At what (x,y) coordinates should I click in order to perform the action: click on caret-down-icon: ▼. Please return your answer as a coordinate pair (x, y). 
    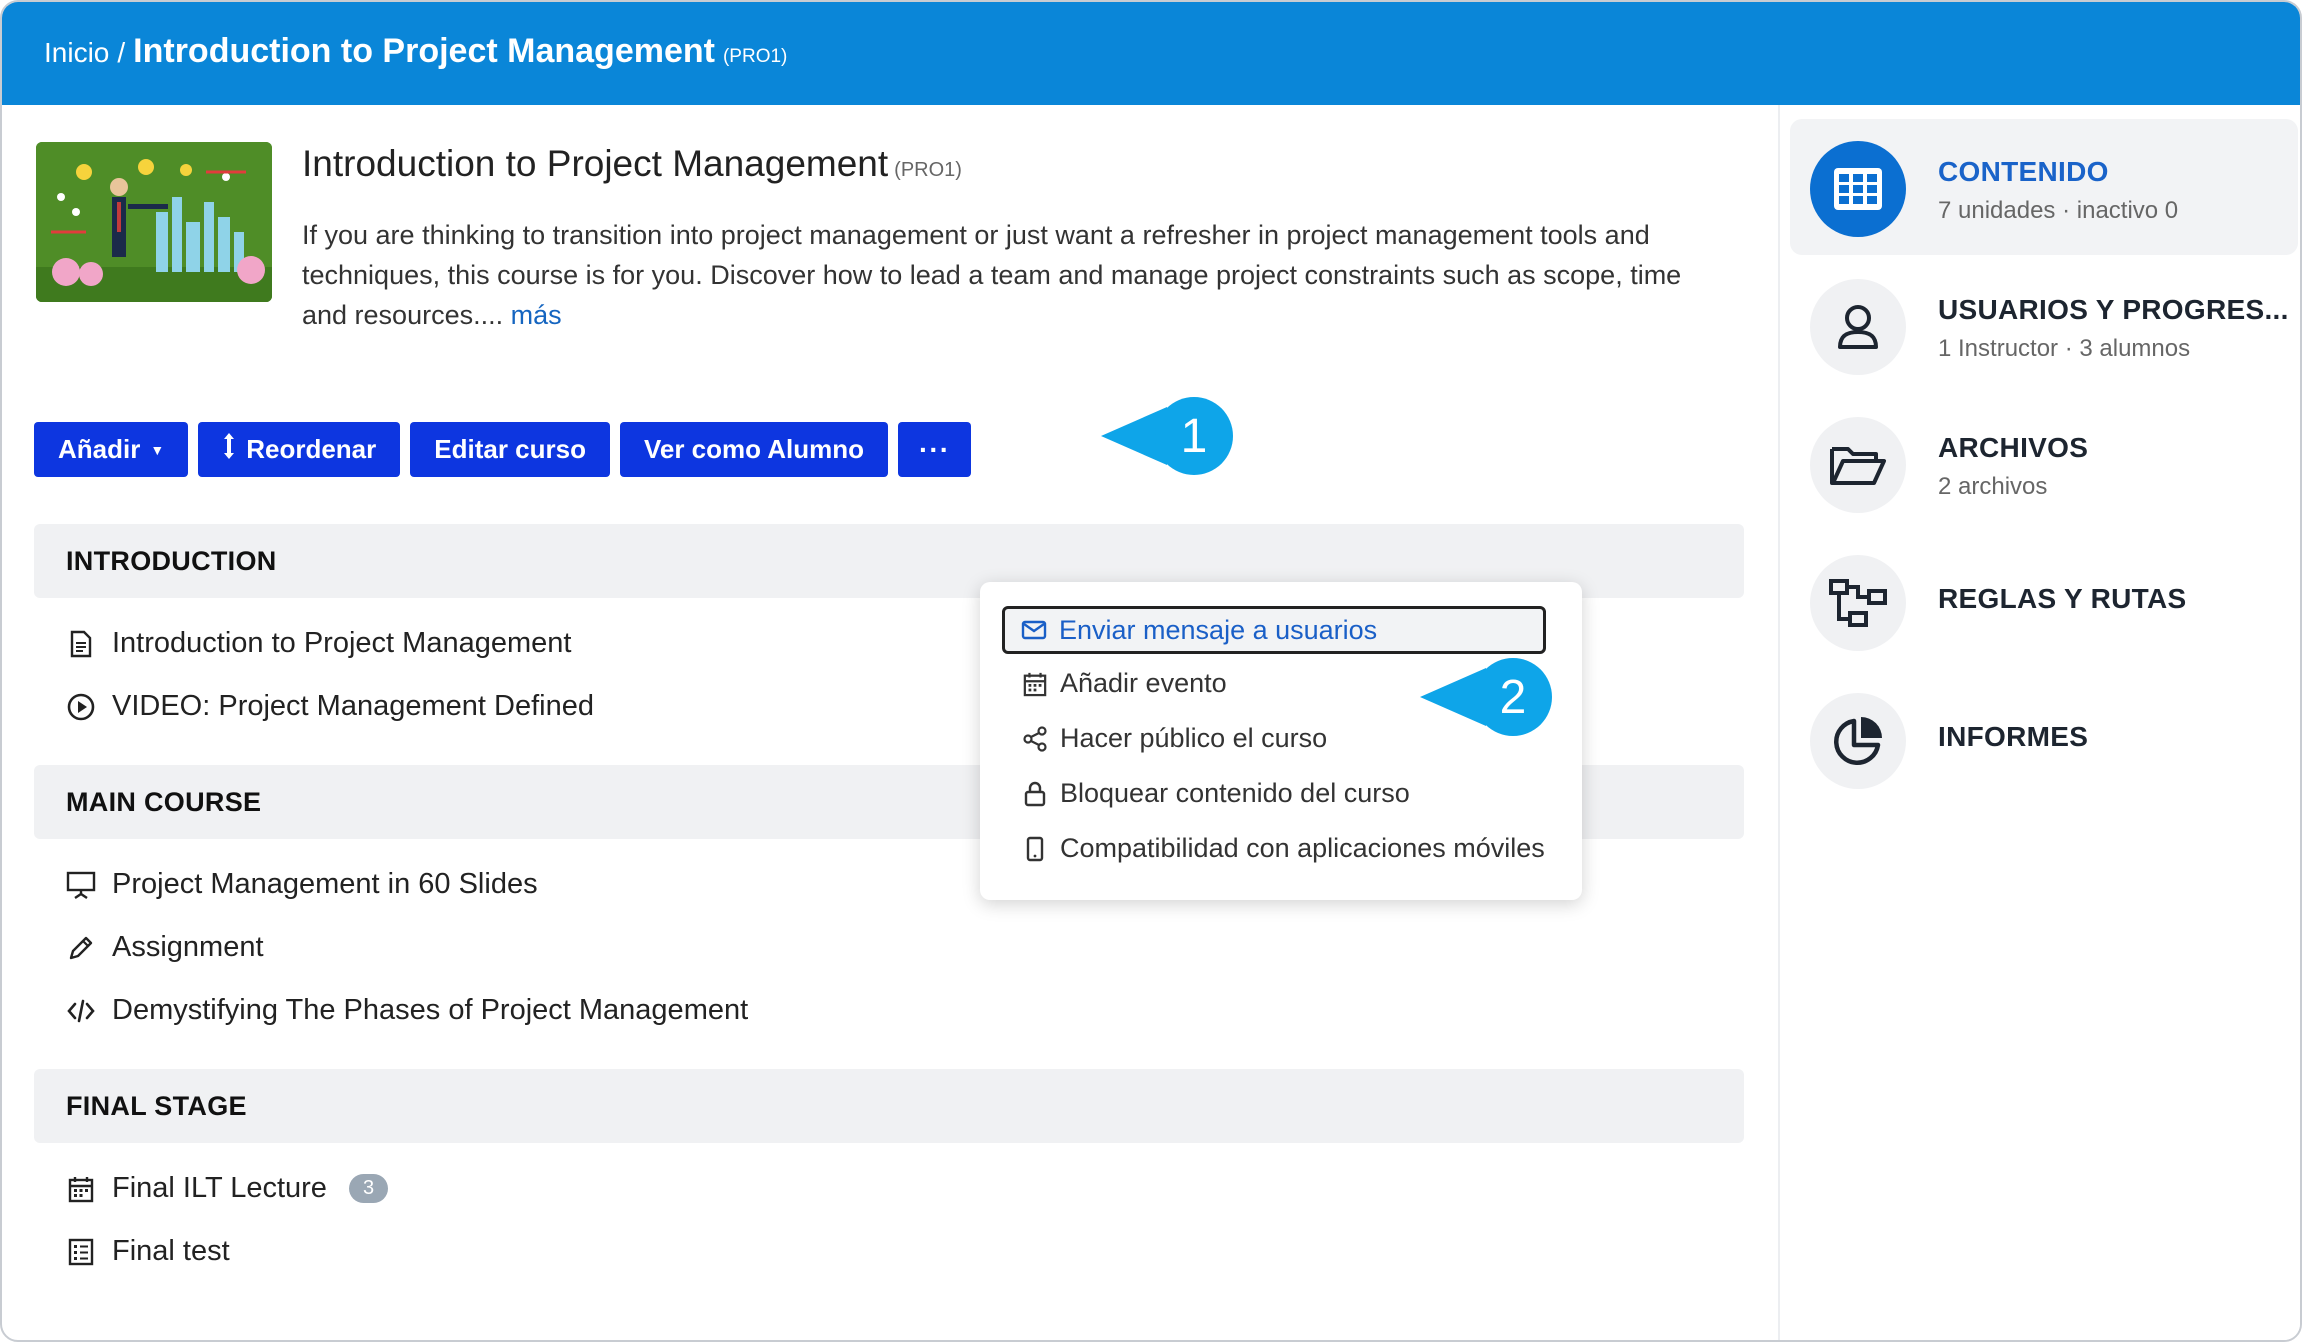
    Looking at the image, I should click on (157, 449).